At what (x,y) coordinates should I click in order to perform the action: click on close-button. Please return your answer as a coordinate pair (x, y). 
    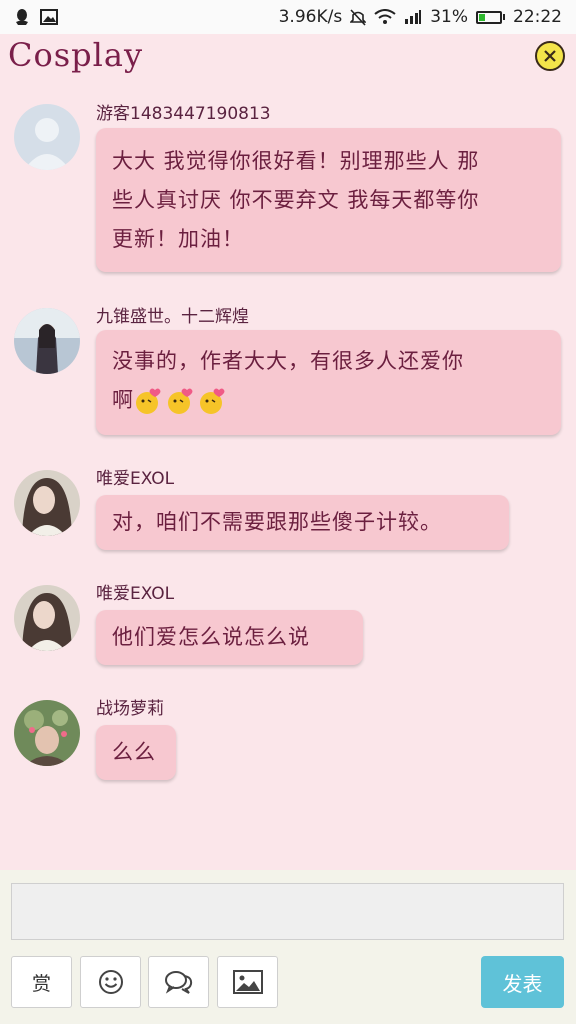
    Looking at the image, I should click on (550, 56).